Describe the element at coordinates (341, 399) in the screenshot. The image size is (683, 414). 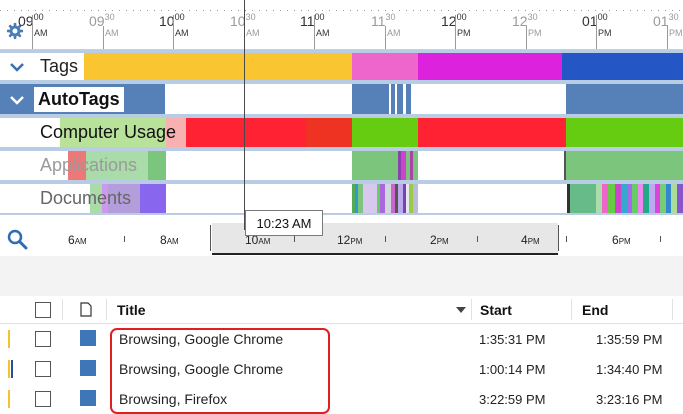
I see `table-row: Browsing, Firefox 3:22:59 PM 3:23:16 PM` at that location.